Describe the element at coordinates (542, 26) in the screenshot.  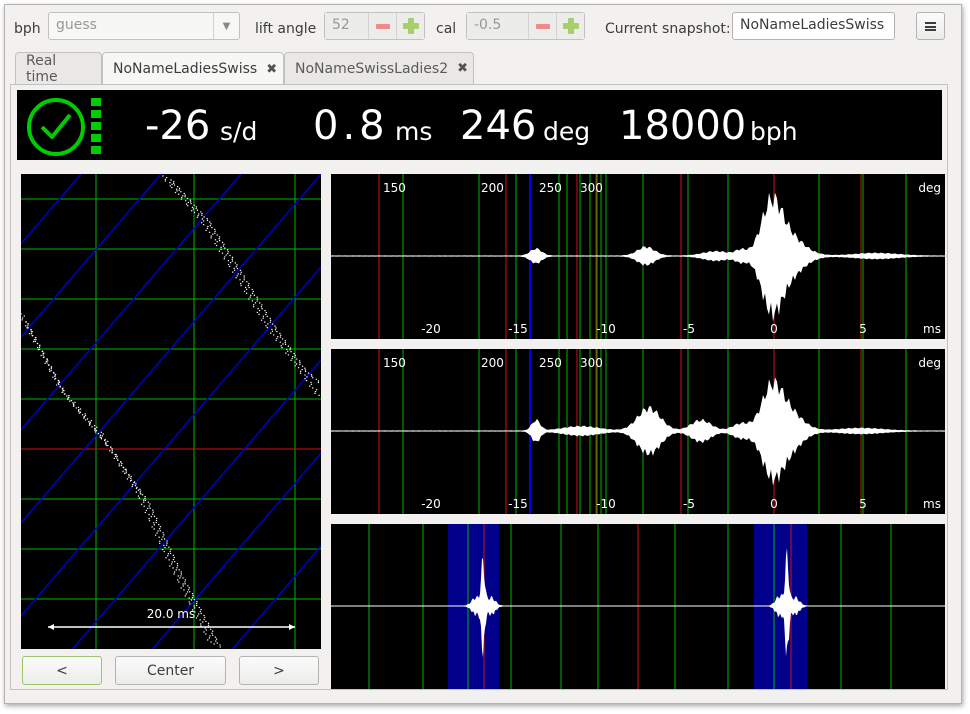
I see `cal-decrement-button` at that location.